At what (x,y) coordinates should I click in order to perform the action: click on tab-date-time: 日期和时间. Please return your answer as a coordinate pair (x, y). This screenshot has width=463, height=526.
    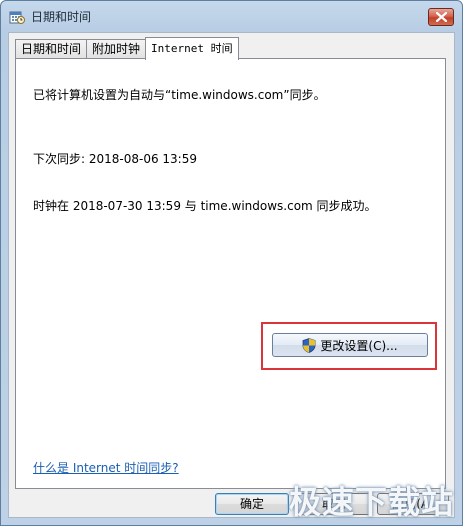
    Looking at the image, I should click on (51, 49).